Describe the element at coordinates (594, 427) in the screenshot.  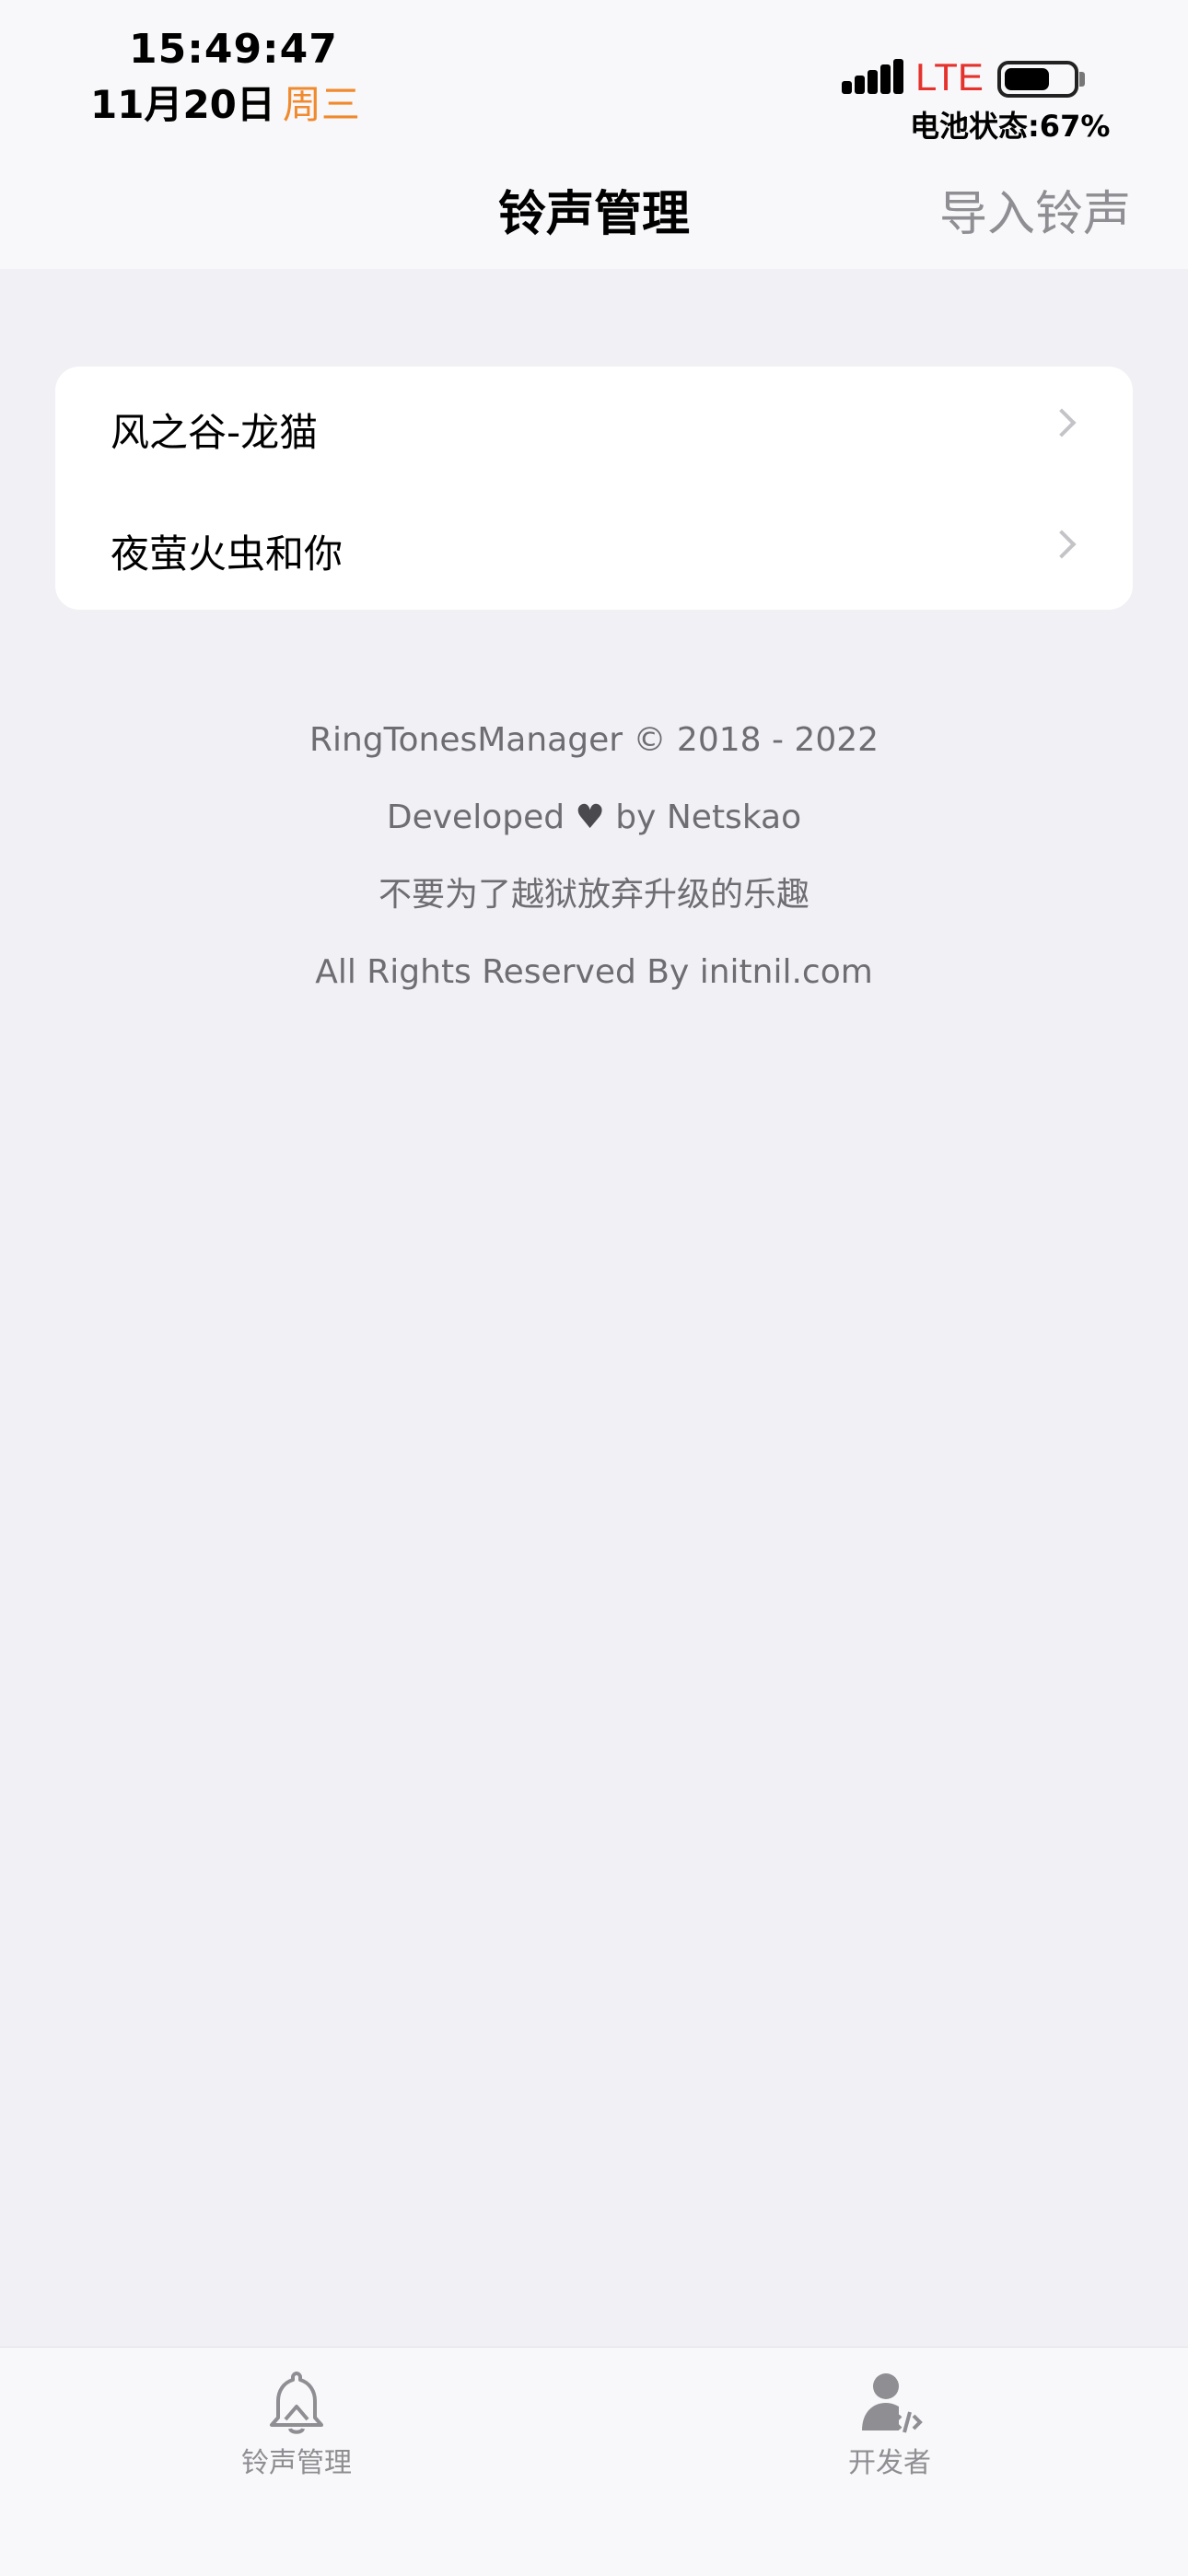
I see `ringtone-row: 风之谷-龙猫` at that location.